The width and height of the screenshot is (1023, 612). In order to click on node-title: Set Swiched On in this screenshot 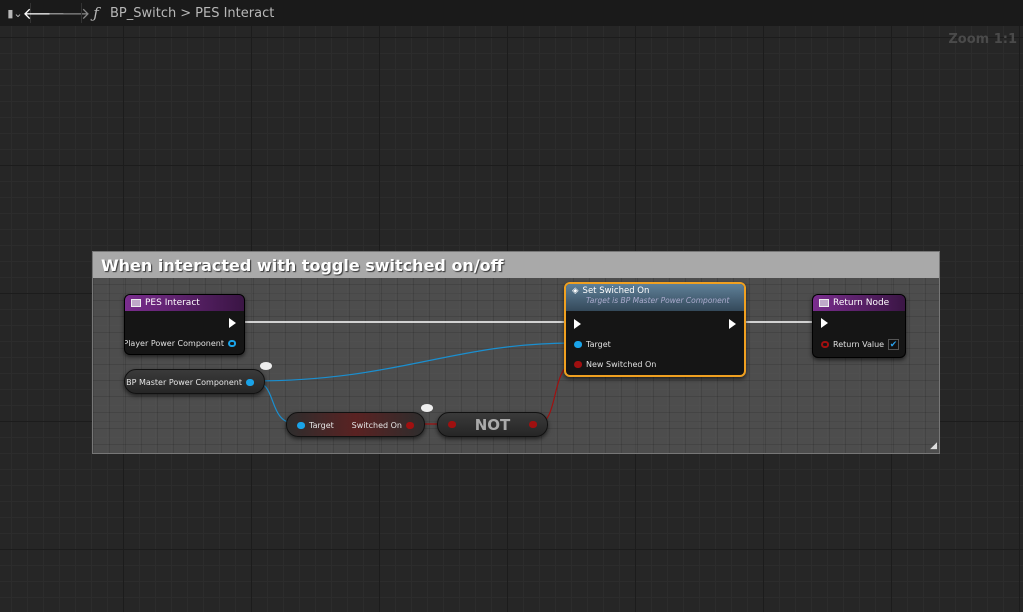, I will do `click(616, 291)`.